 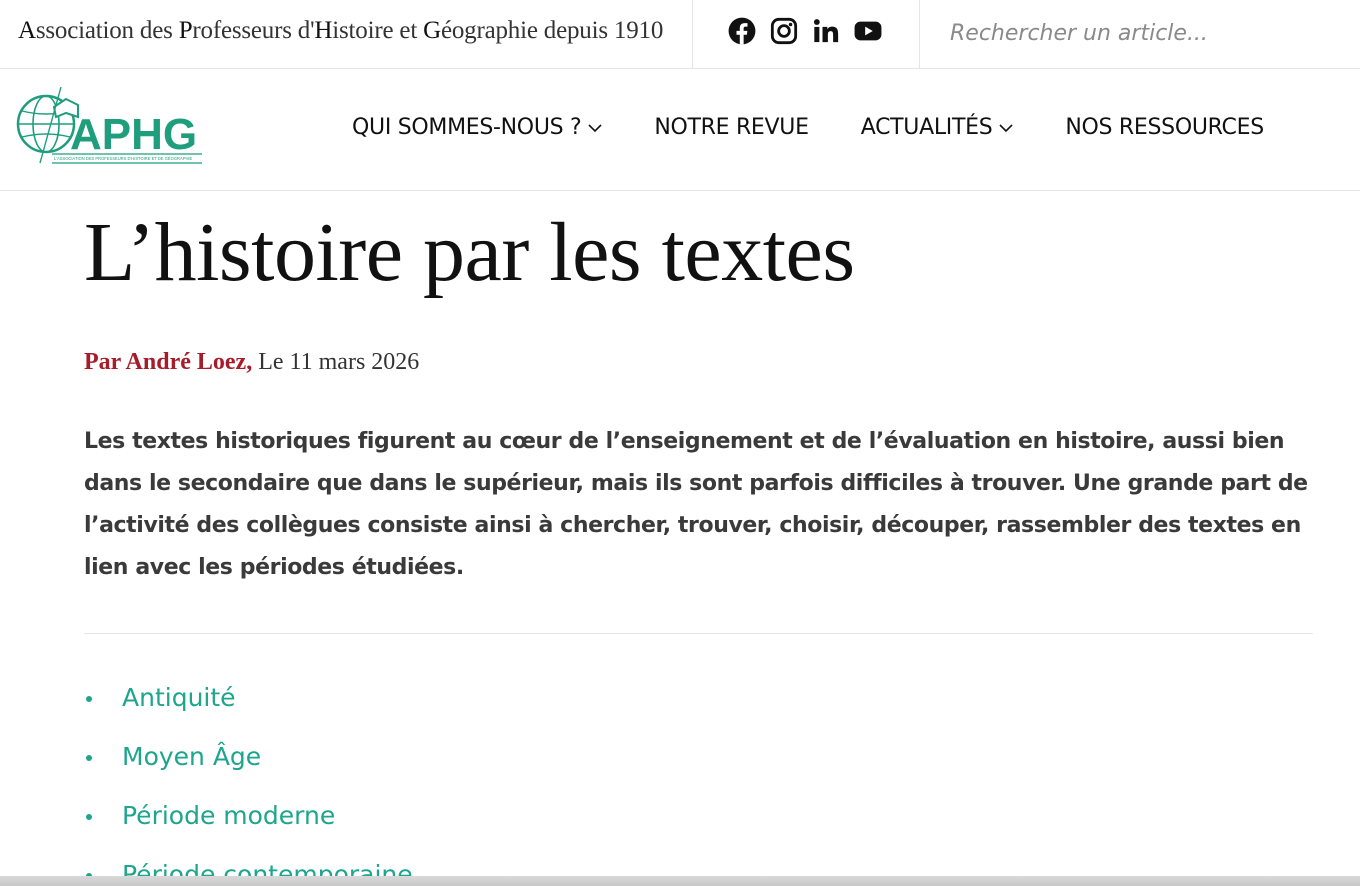 What do you see at coordinates (1140, 33) in the screenshot?
I see `search-input` at bounding box center [1140, 33].